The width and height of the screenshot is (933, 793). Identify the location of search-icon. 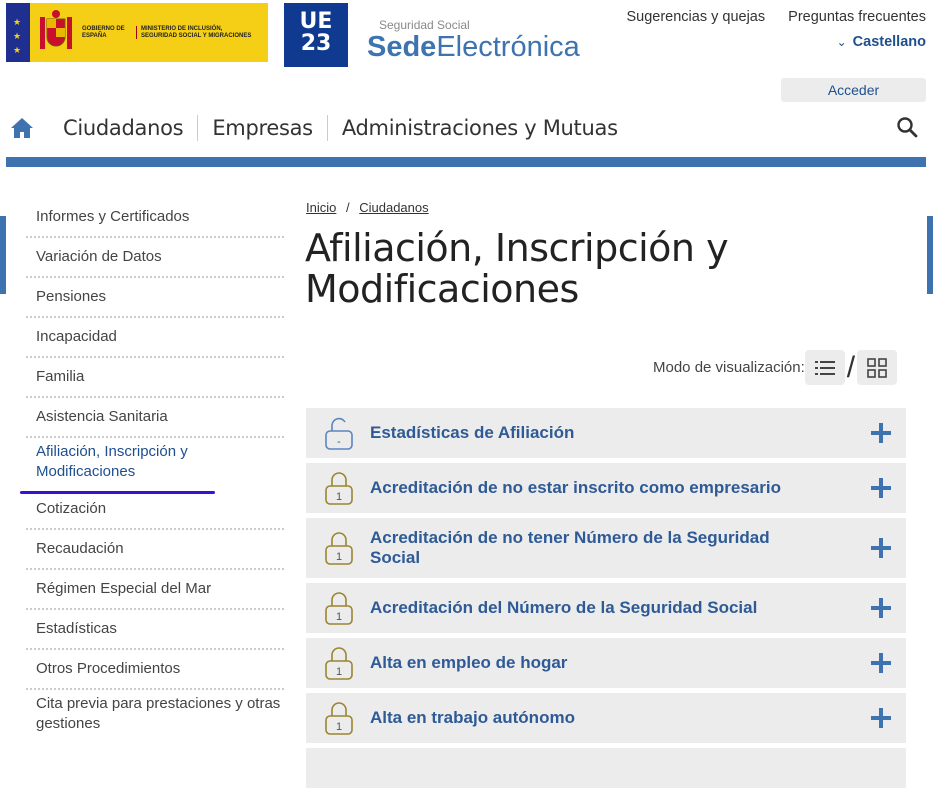
(907, 127).